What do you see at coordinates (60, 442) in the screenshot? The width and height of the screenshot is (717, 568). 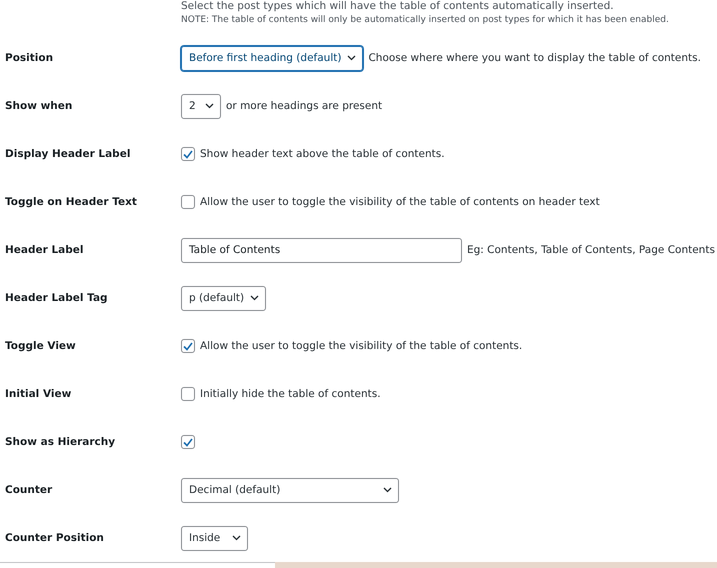 I see `setting-label: Show as Hierarchy` at bounding box center [60, 442].